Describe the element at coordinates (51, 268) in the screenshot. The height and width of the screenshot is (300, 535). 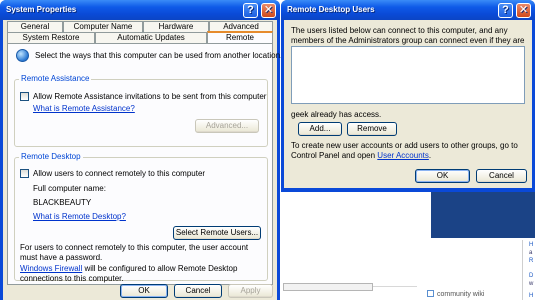
I see `windows-firewall-link: Windows Firewall` at that location.